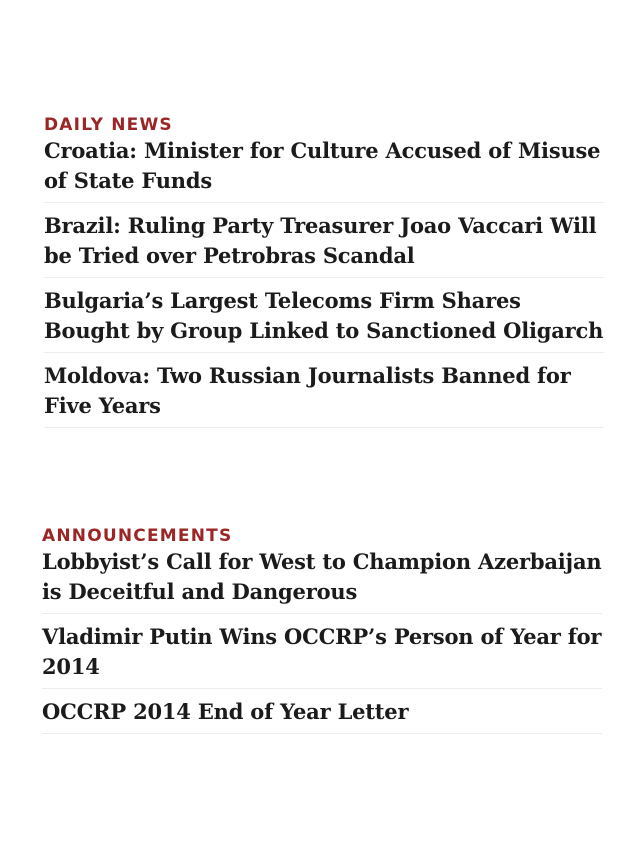 The height and width of the screenshot is (854, 640). I want to click on announcements-heading: ANNOUNCEMENTS, so click(137, 536).